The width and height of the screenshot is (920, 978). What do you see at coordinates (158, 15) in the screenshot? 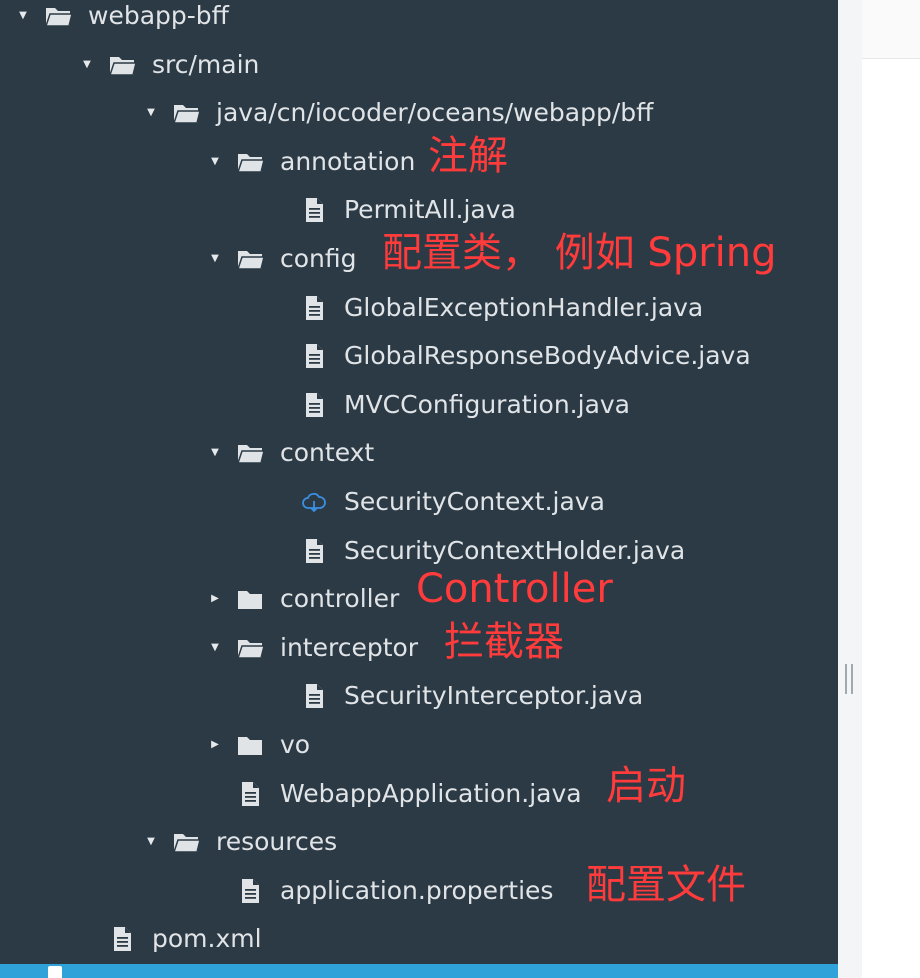
I see `tree-label-webapp-bff: webapp-bff` at bounding box center [158, 15].